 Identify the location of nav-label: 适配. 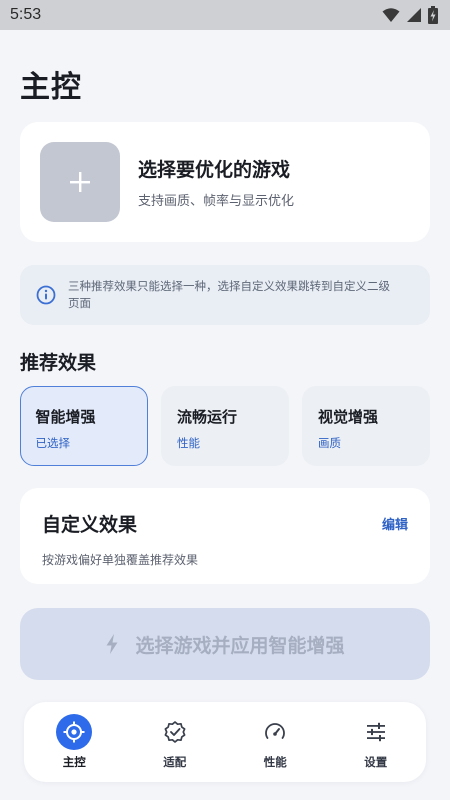
(175, 762).